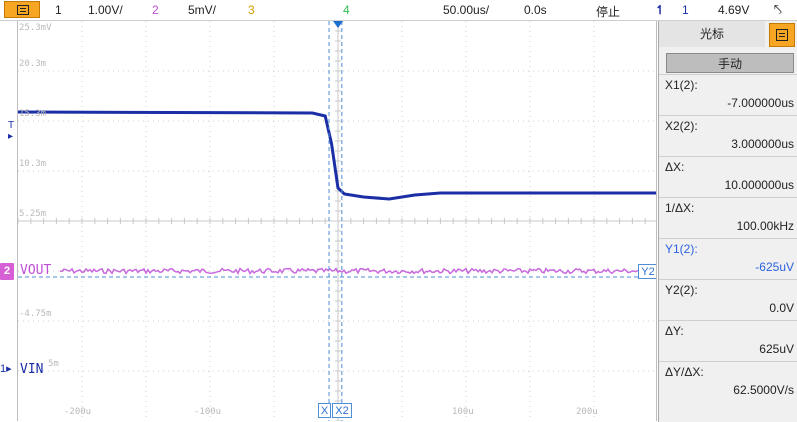 The image size is (797, 422). I want to click on ch4-number: 4, so click(346, 10).